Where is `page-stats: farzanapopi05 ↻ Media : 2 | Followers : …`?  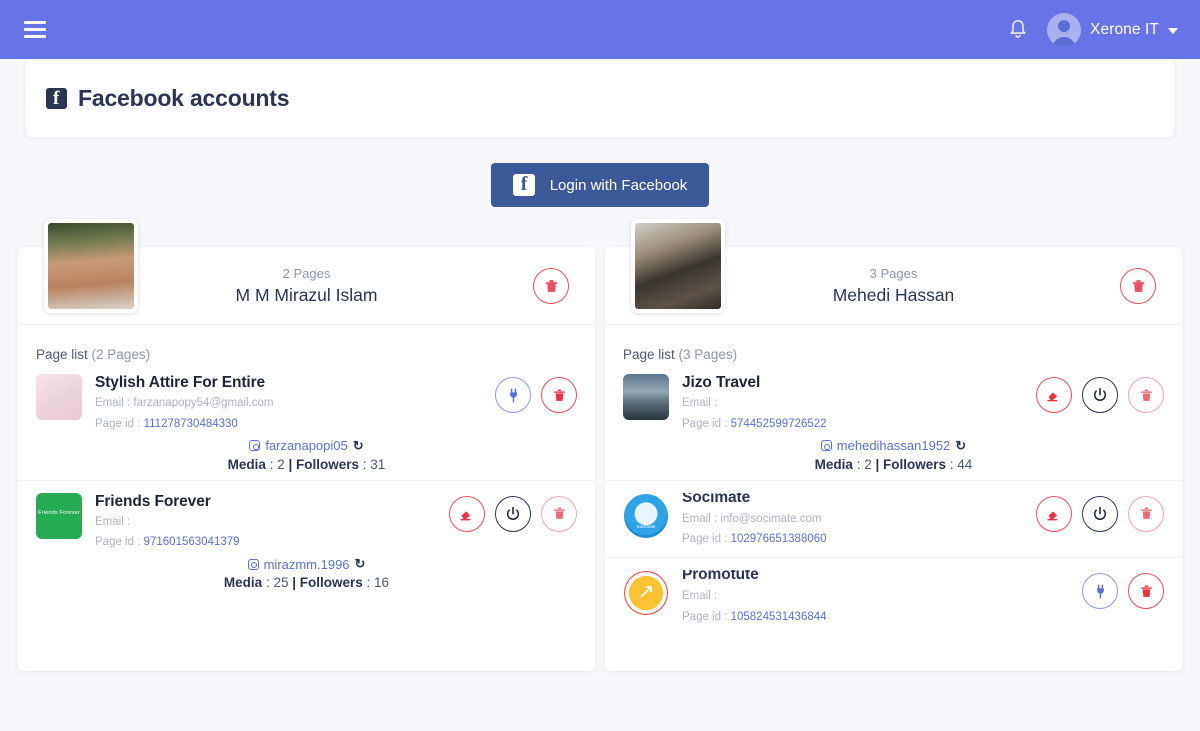 page-stats: farzanapopi05 ↻ Media : 2 | Followers : … is located at coordinates (306, 455).